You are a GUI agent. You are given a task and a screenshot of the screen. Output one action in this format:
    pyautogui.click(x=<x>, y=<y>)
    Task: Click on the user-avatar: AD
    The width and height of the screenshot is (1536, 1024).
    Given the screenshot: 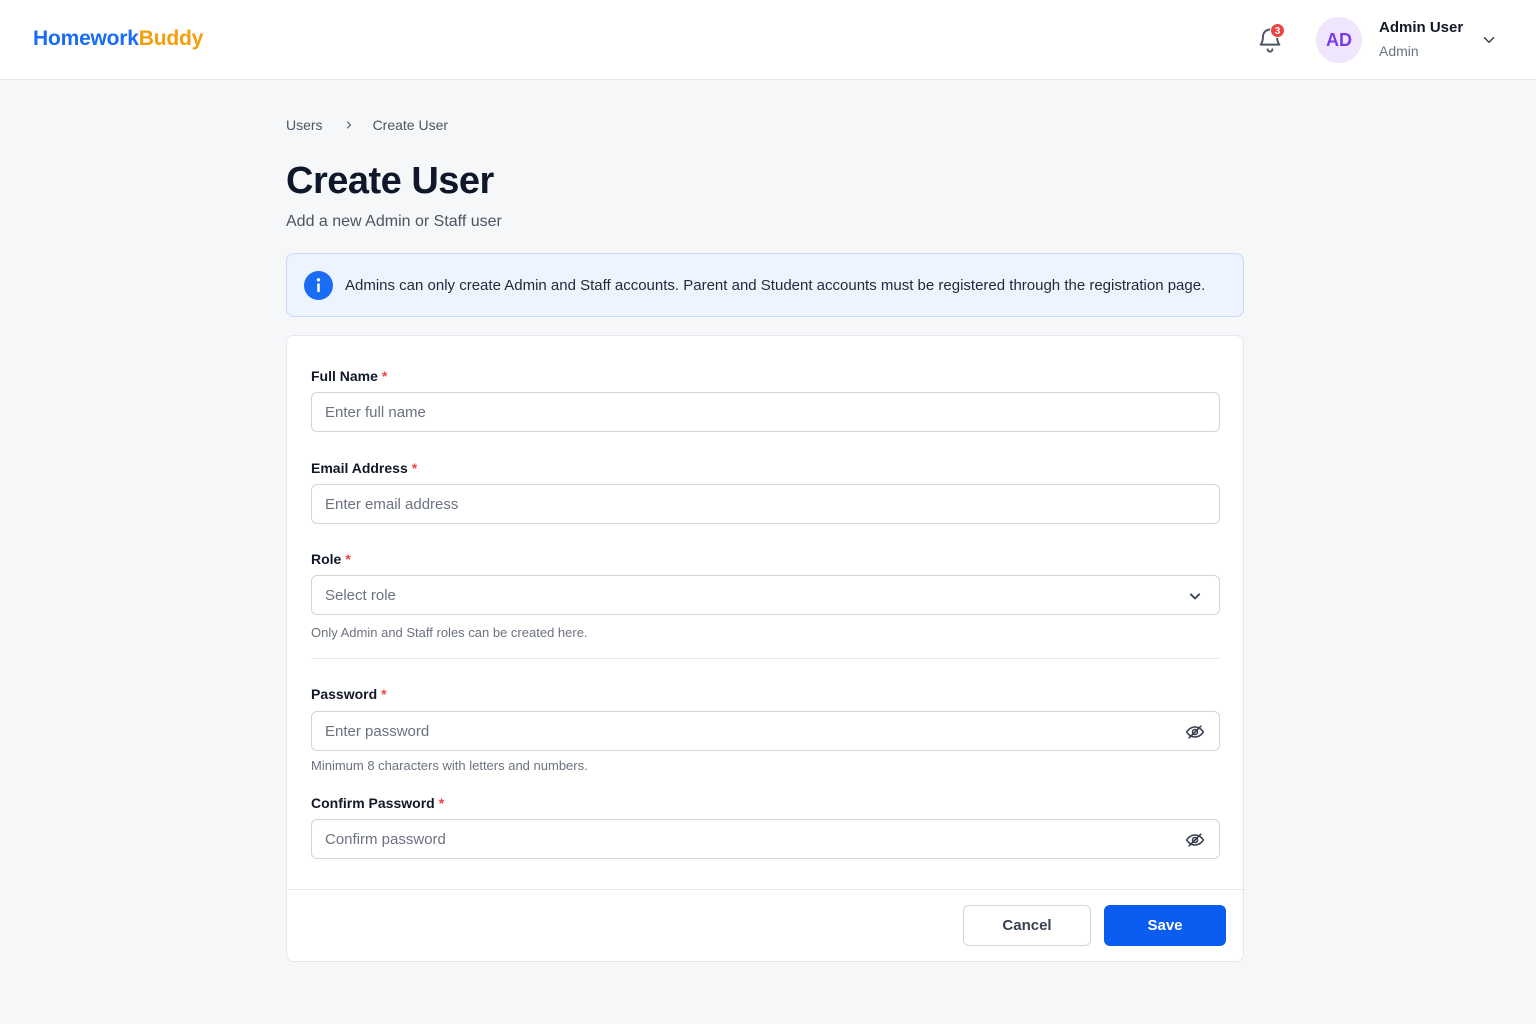 What is the action you would take?
    pyautogui.click(x=1339, y=40)
    